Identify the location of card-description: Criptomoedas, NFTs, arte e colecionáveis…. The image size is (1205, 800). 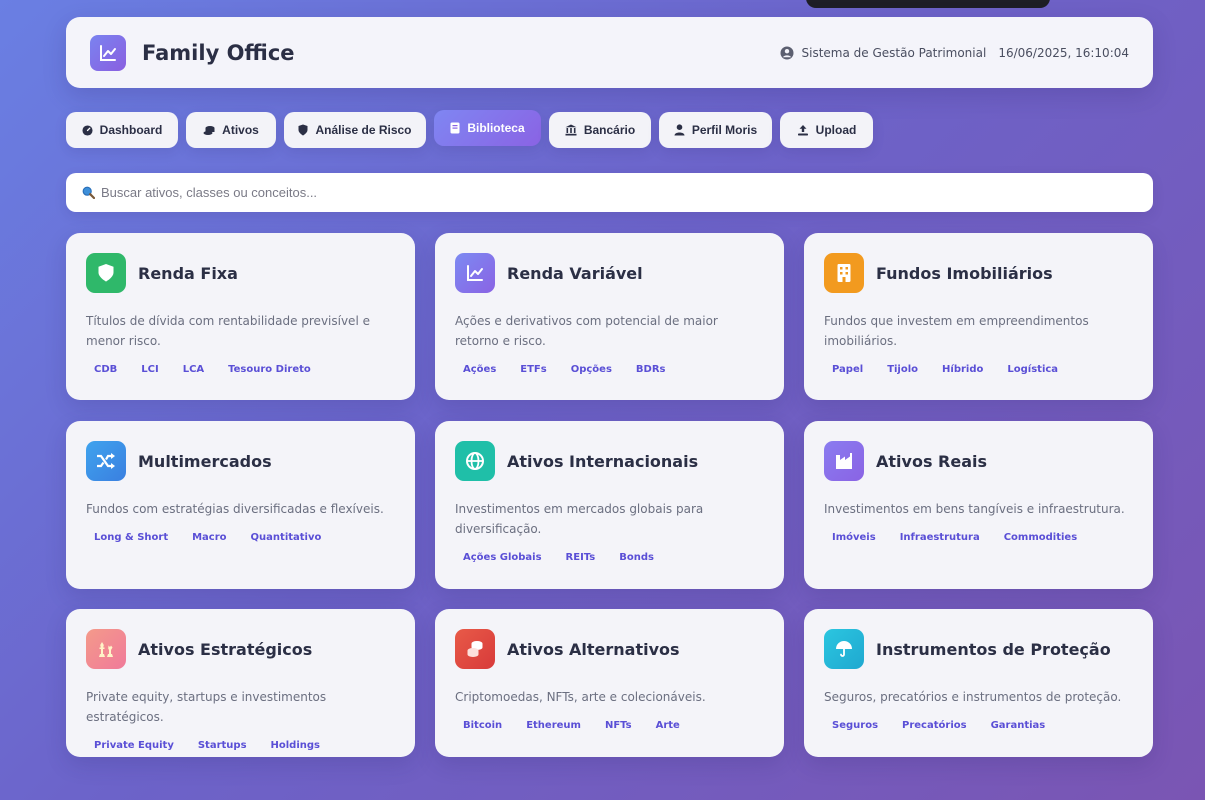
(580, 697).